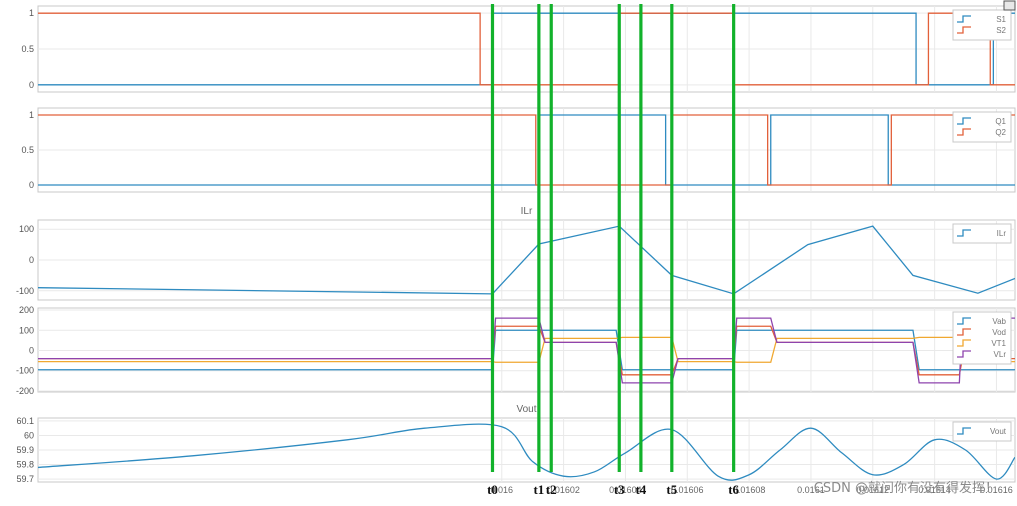 The height and width of the screenshot is (506, 1017). I want to click on legend: Vout, so click(982, 431).